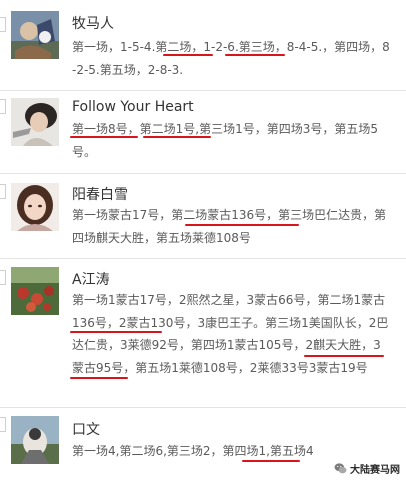  Describe the element at coordinates (340, 468) in the screenshot. I see `wechat-icon` at that location.